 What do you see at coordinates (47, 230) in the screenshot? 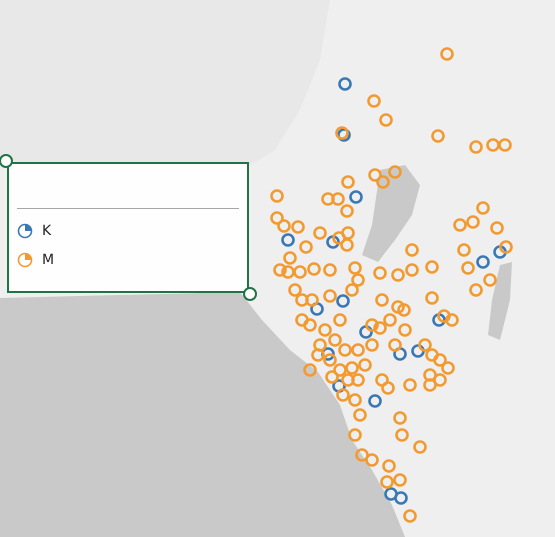
I see `legend-label: K` at bounding box center [47, 230].